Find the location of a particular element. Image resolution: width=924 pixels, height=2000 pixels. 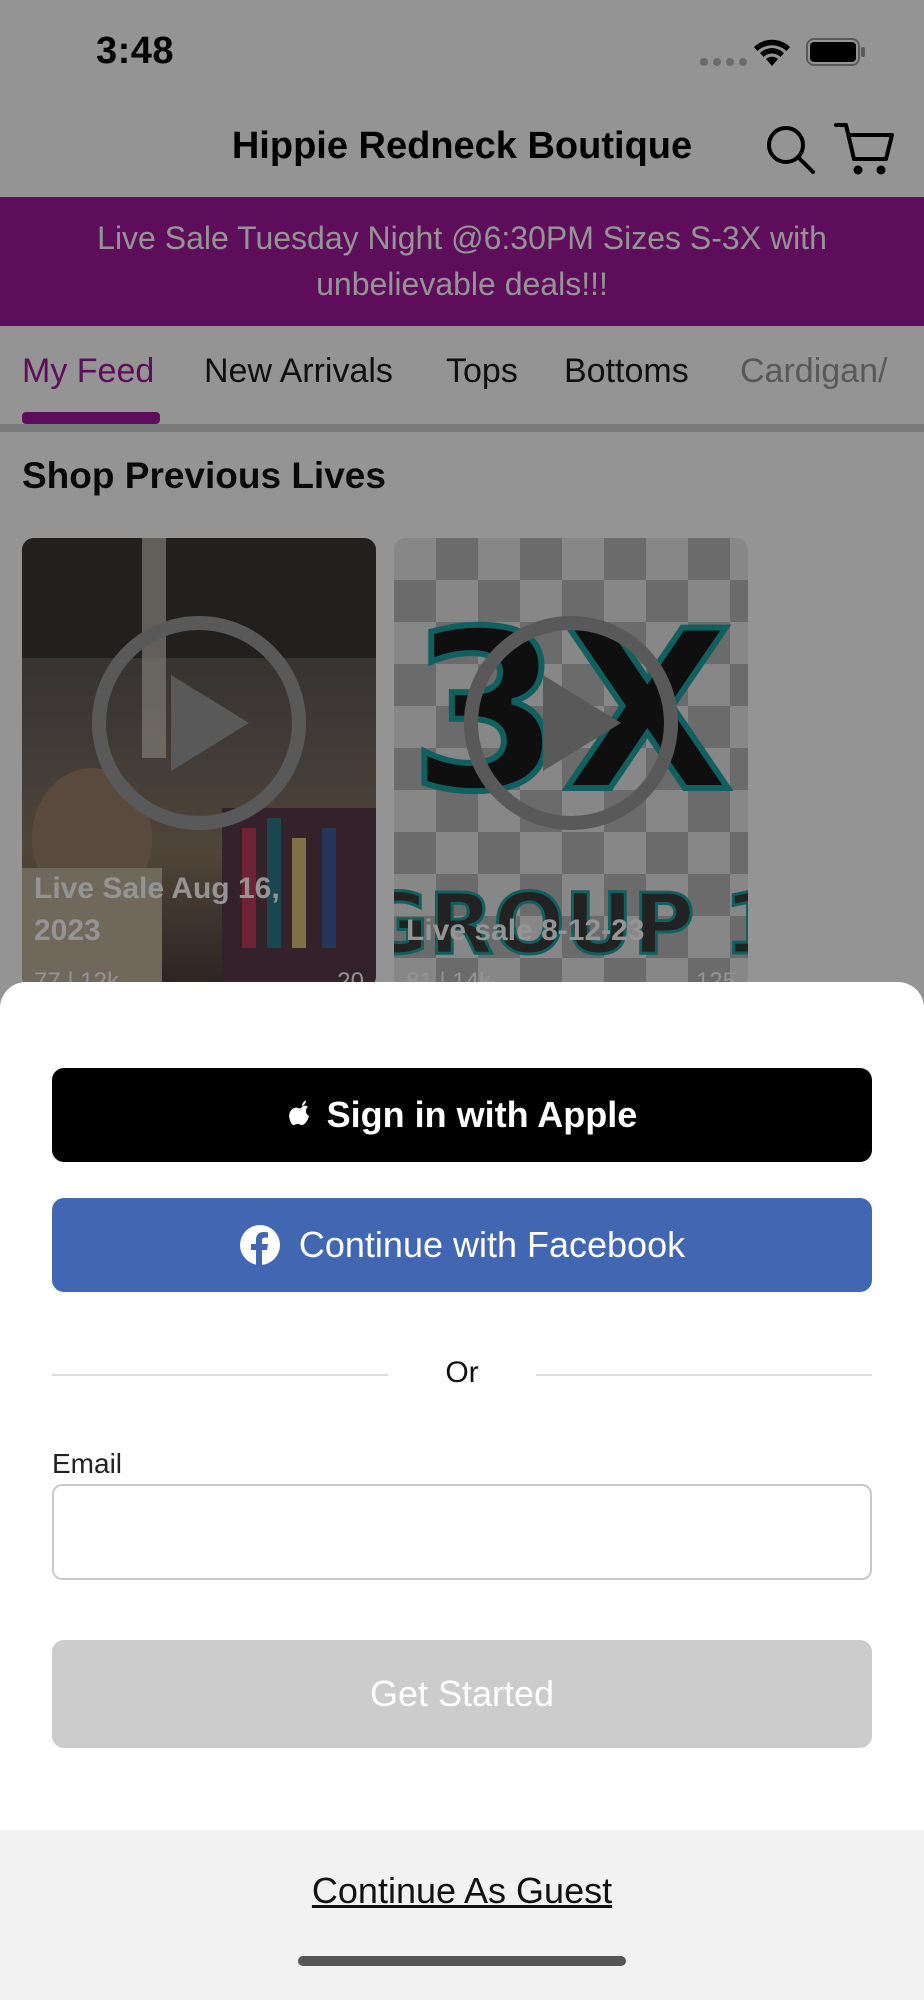

continue-with-facebook-button: Continue with Facebook is located at coordinates (462, 1245).